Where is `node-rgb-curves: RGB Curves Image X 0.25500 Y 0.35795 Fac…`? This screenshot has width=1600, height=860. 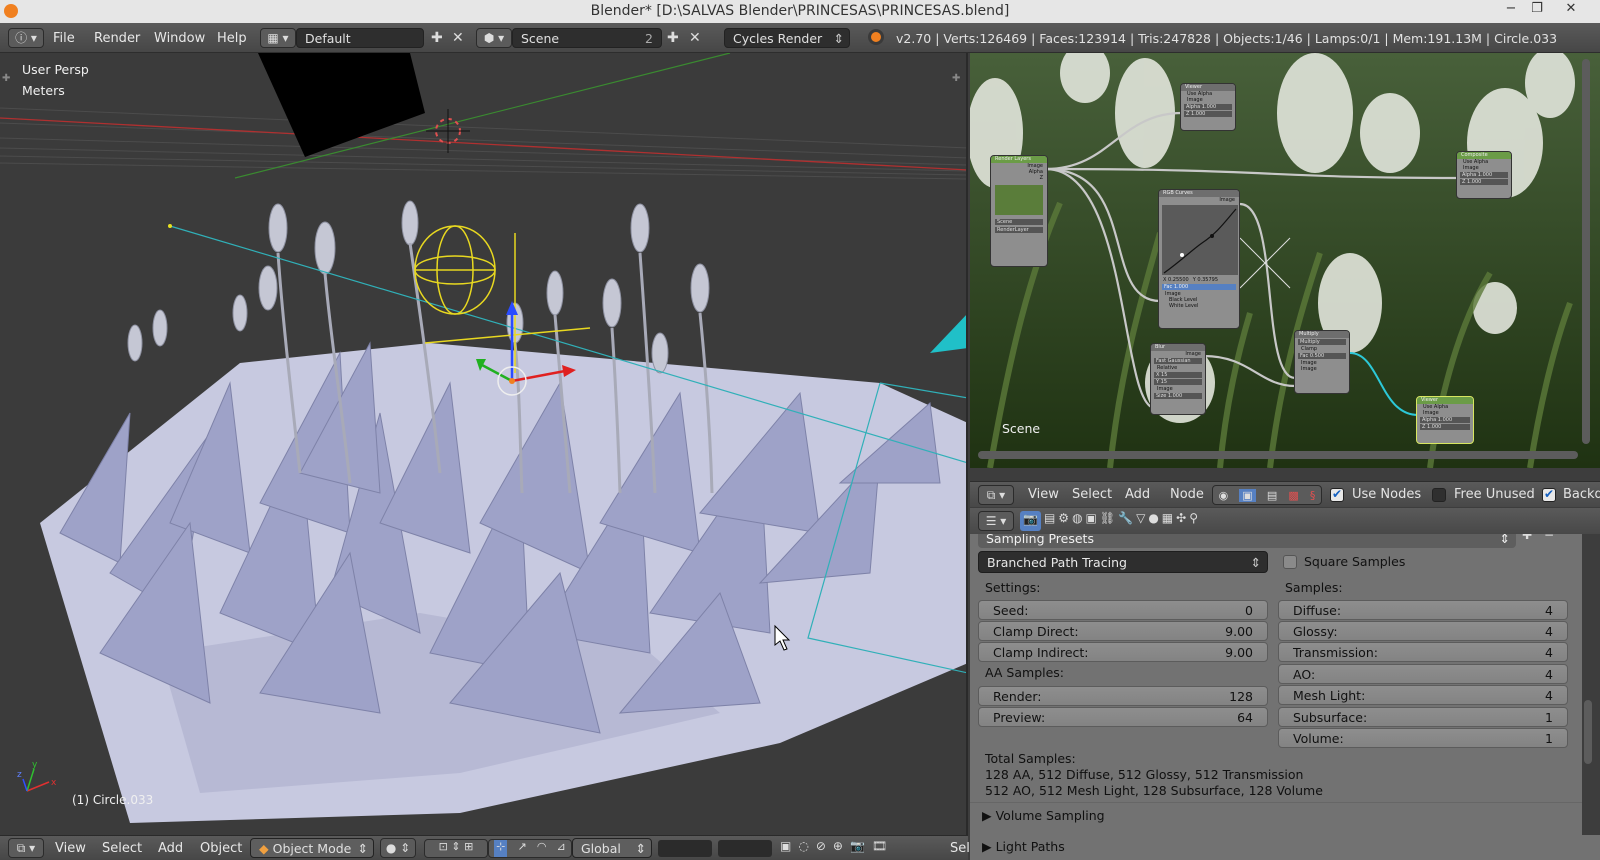
node-rgb-curves: RGB Curves Image X 0.25500 Y 0.35795 Fac… is located at coordinates (1199, 259).